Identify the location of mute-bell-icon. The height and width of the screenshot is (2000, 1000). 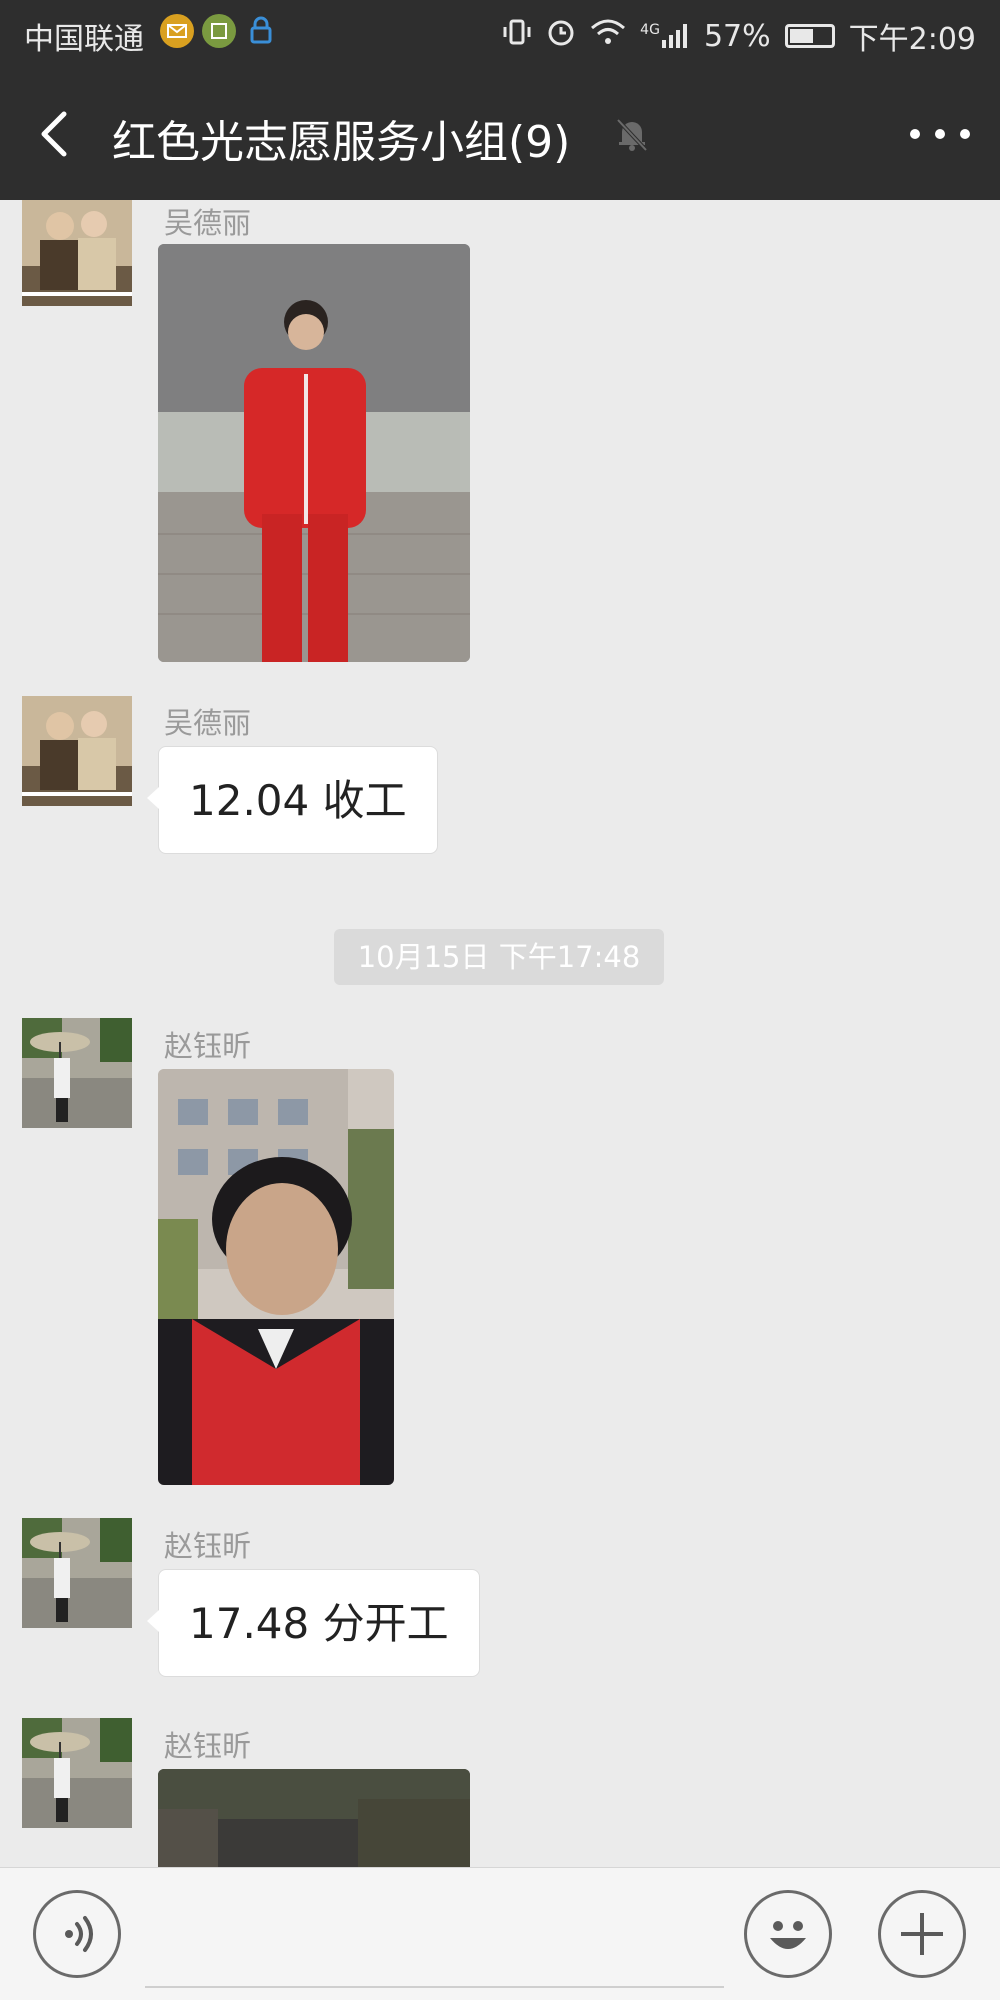
(632, 134).